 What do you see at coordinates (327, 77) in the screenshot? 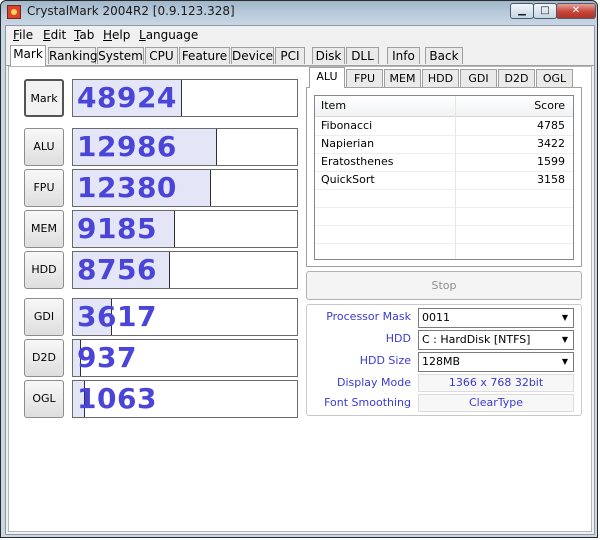
I see `subtab-alu: ALU` at bounding box center [327, 77].